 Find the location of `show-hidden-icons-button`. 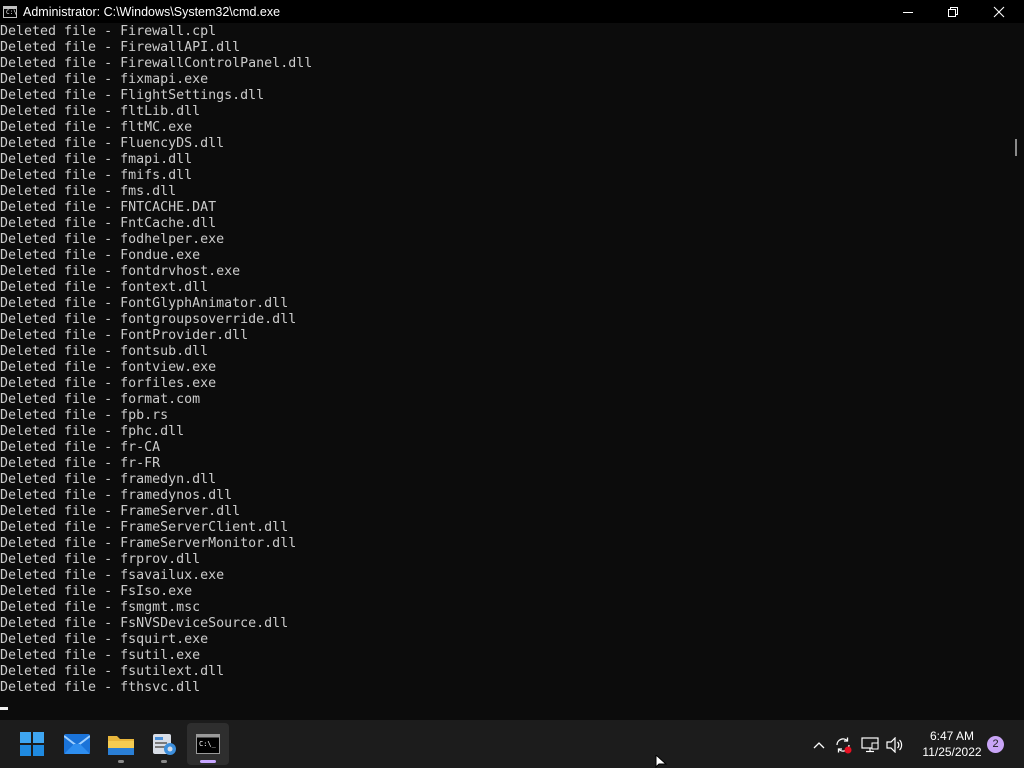

show-hidden-icons-button is located at coordinates (819, 745).